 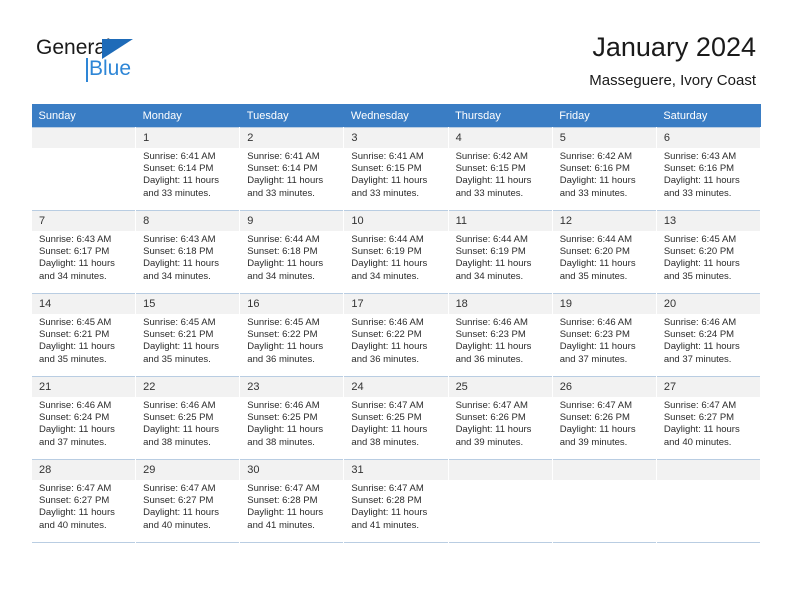 What do you see at coordinates (84, 387) in the screenshot?
I see `day-number: 21` at bounding box center [84, 387].